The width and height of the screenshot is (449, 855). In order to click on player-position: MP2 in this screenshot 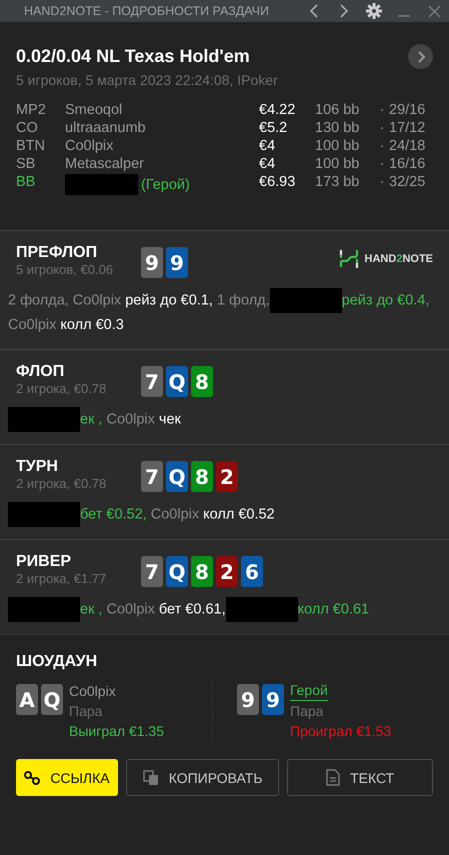, I will do `click(31, 110)`.